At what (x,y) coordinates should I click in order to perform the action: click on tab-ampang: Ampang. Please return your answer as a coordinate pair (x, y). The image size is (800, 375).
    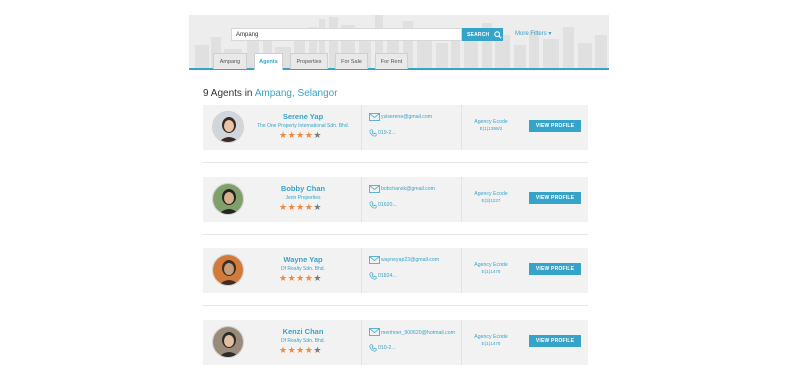
    Looking at the image, I should click on (230, 61).